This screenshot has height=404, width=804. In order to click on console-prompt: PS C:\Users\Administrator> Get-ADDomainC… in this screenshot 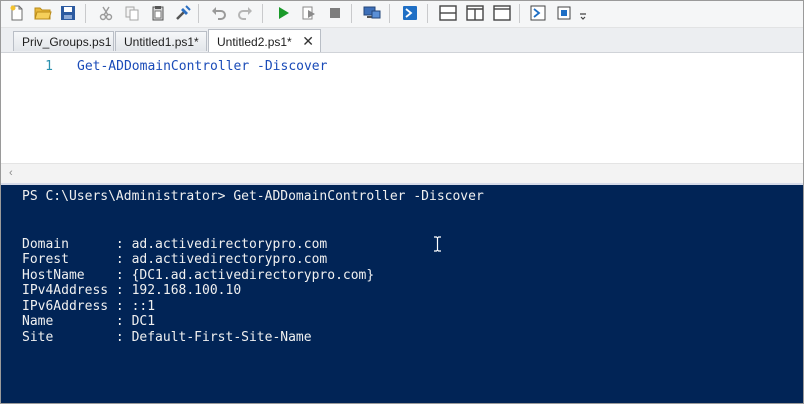, I will do `click(253, 196)`.